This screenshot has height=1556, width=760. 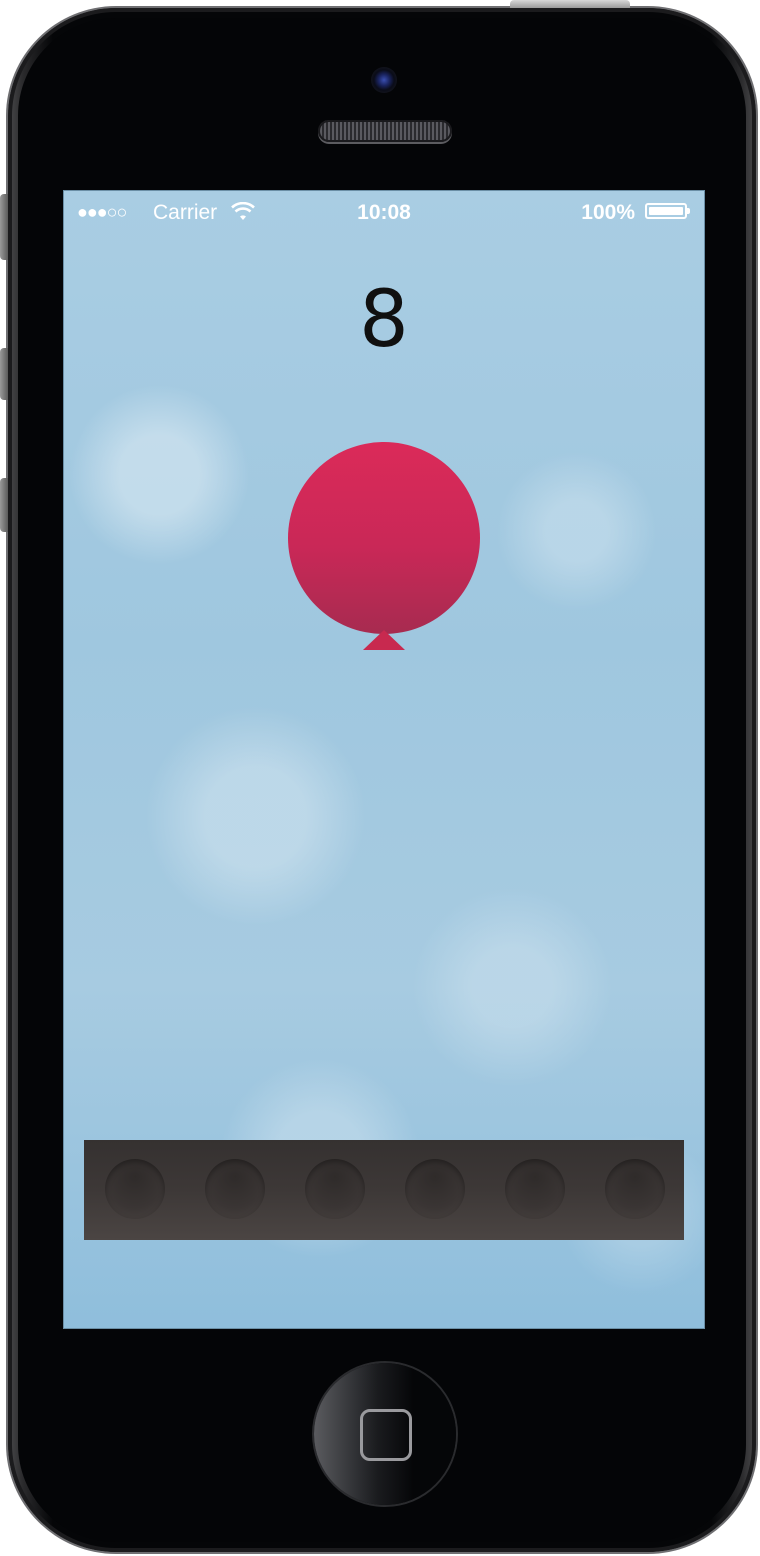 What do you see at coordinates (570, 4) in the screenshot?
I see `power-button` at bounding box center [570, 4].